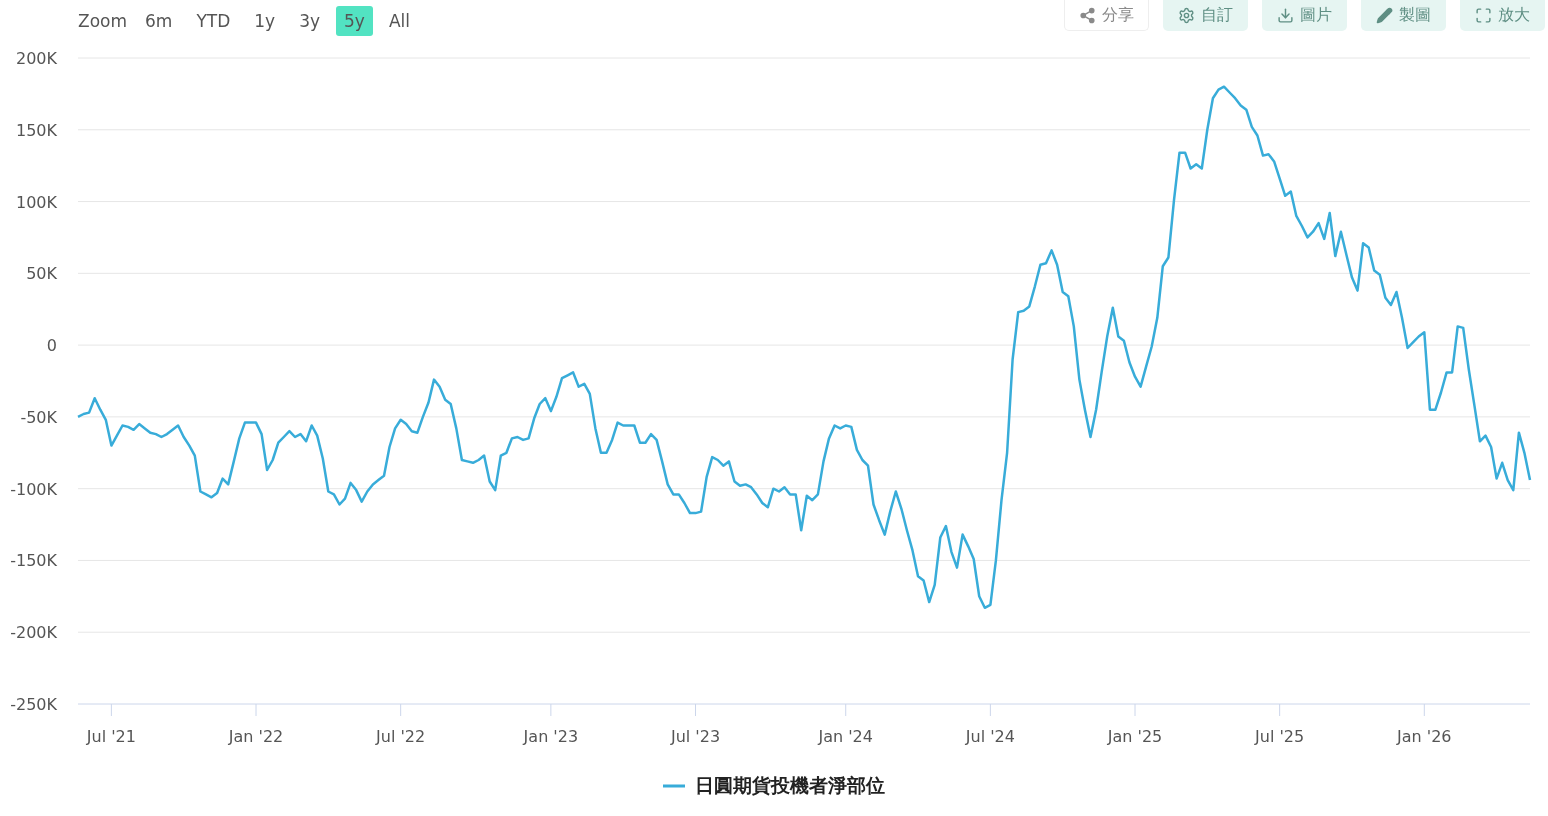 The image size is (1548, 816). What do you see at coordinates (33, 704) in the screenshot?
I see `axis-label: -250K` at bounding box center [33, 704].